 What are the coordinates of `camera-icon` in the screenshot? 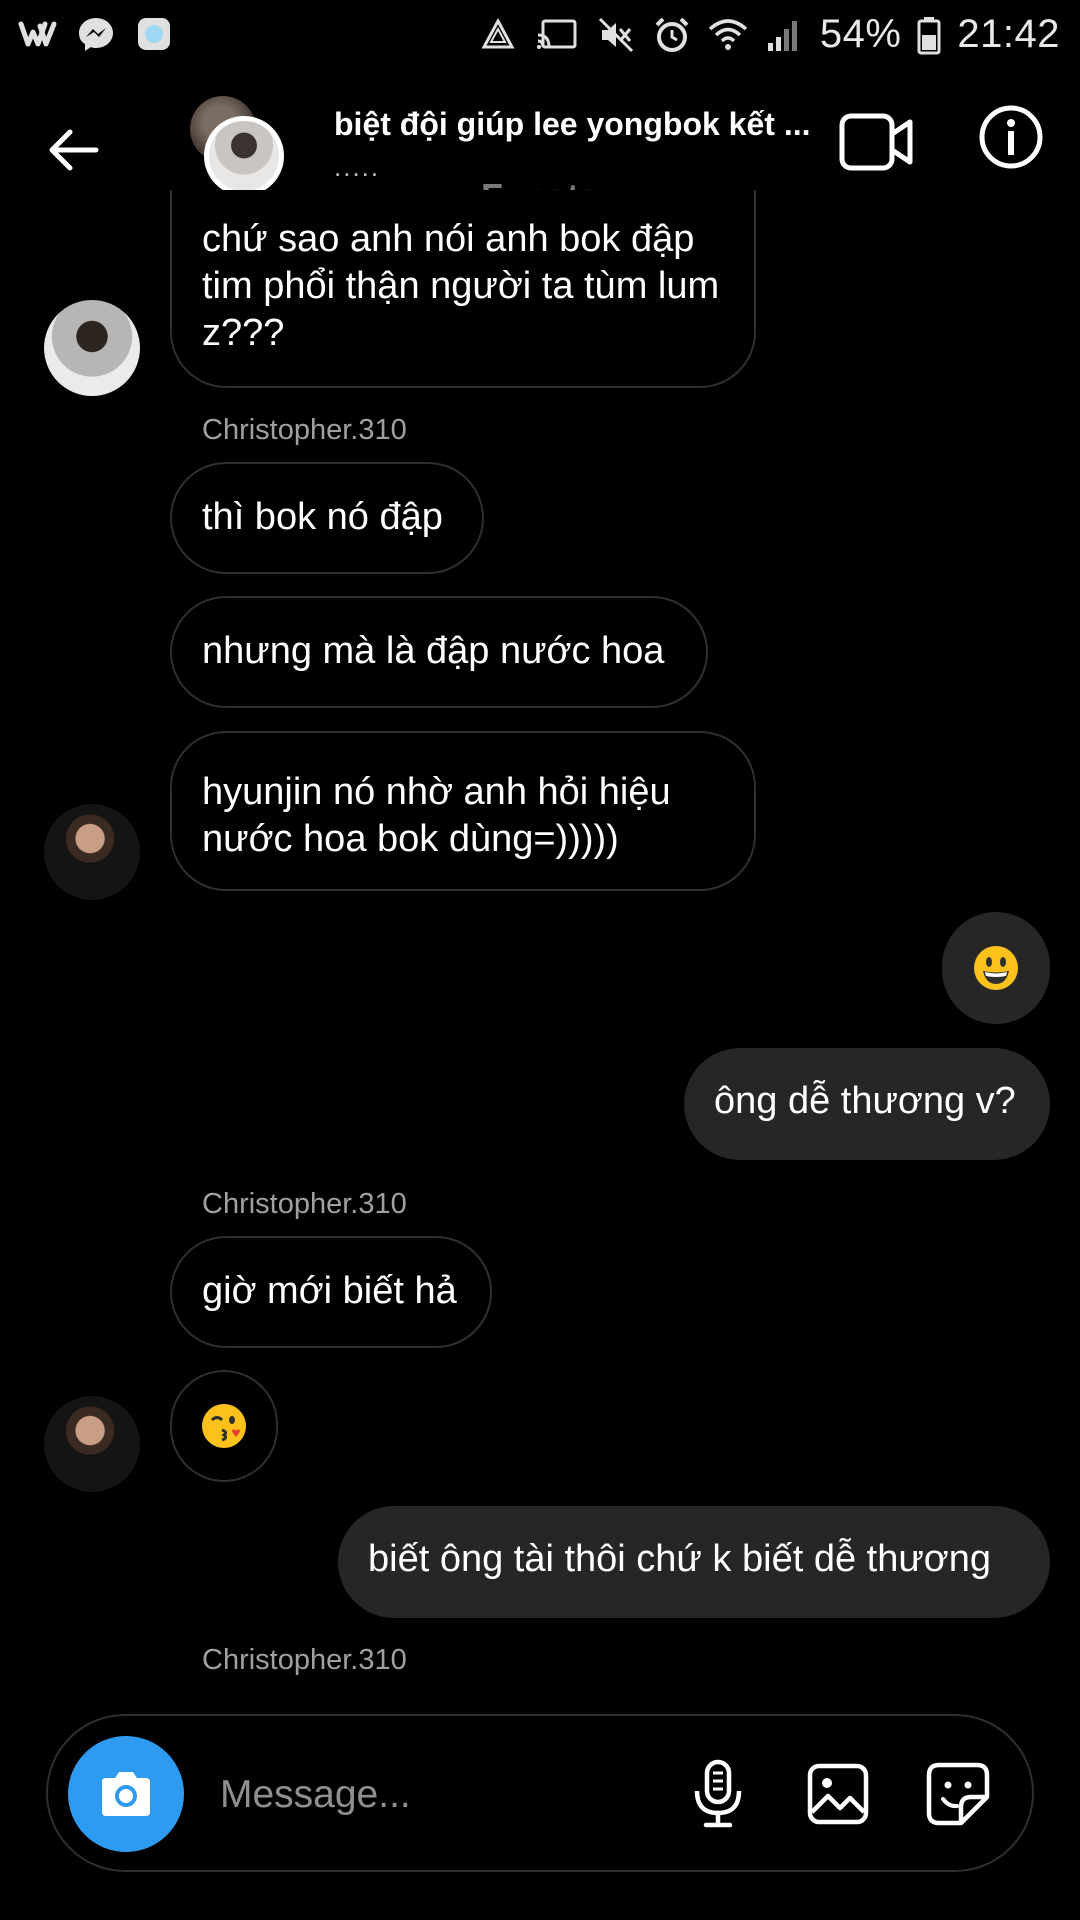 It's located at (126, 1794).